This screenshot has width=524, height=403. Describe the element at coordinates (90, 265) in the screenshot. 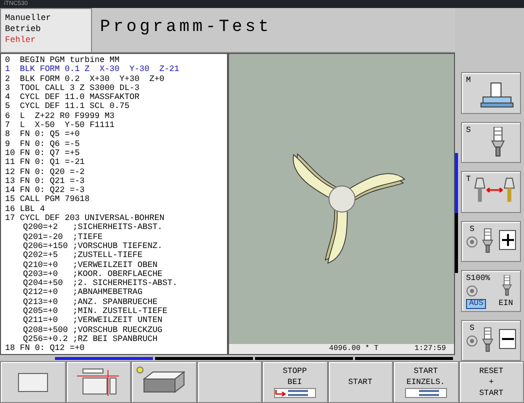

I see `program-line: Q210=+0 ;VERWEILZEIT OBEN` at that location.